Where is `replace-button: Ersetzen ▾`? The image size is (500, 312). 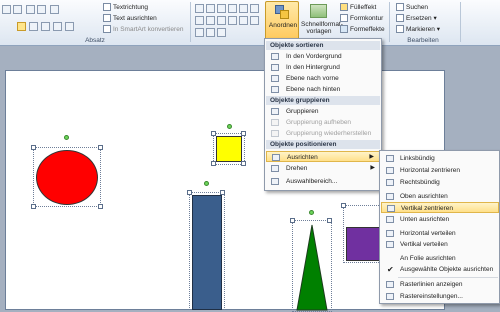 replace-button: Ersetzen ▾ is located at coordinates (416, 18).